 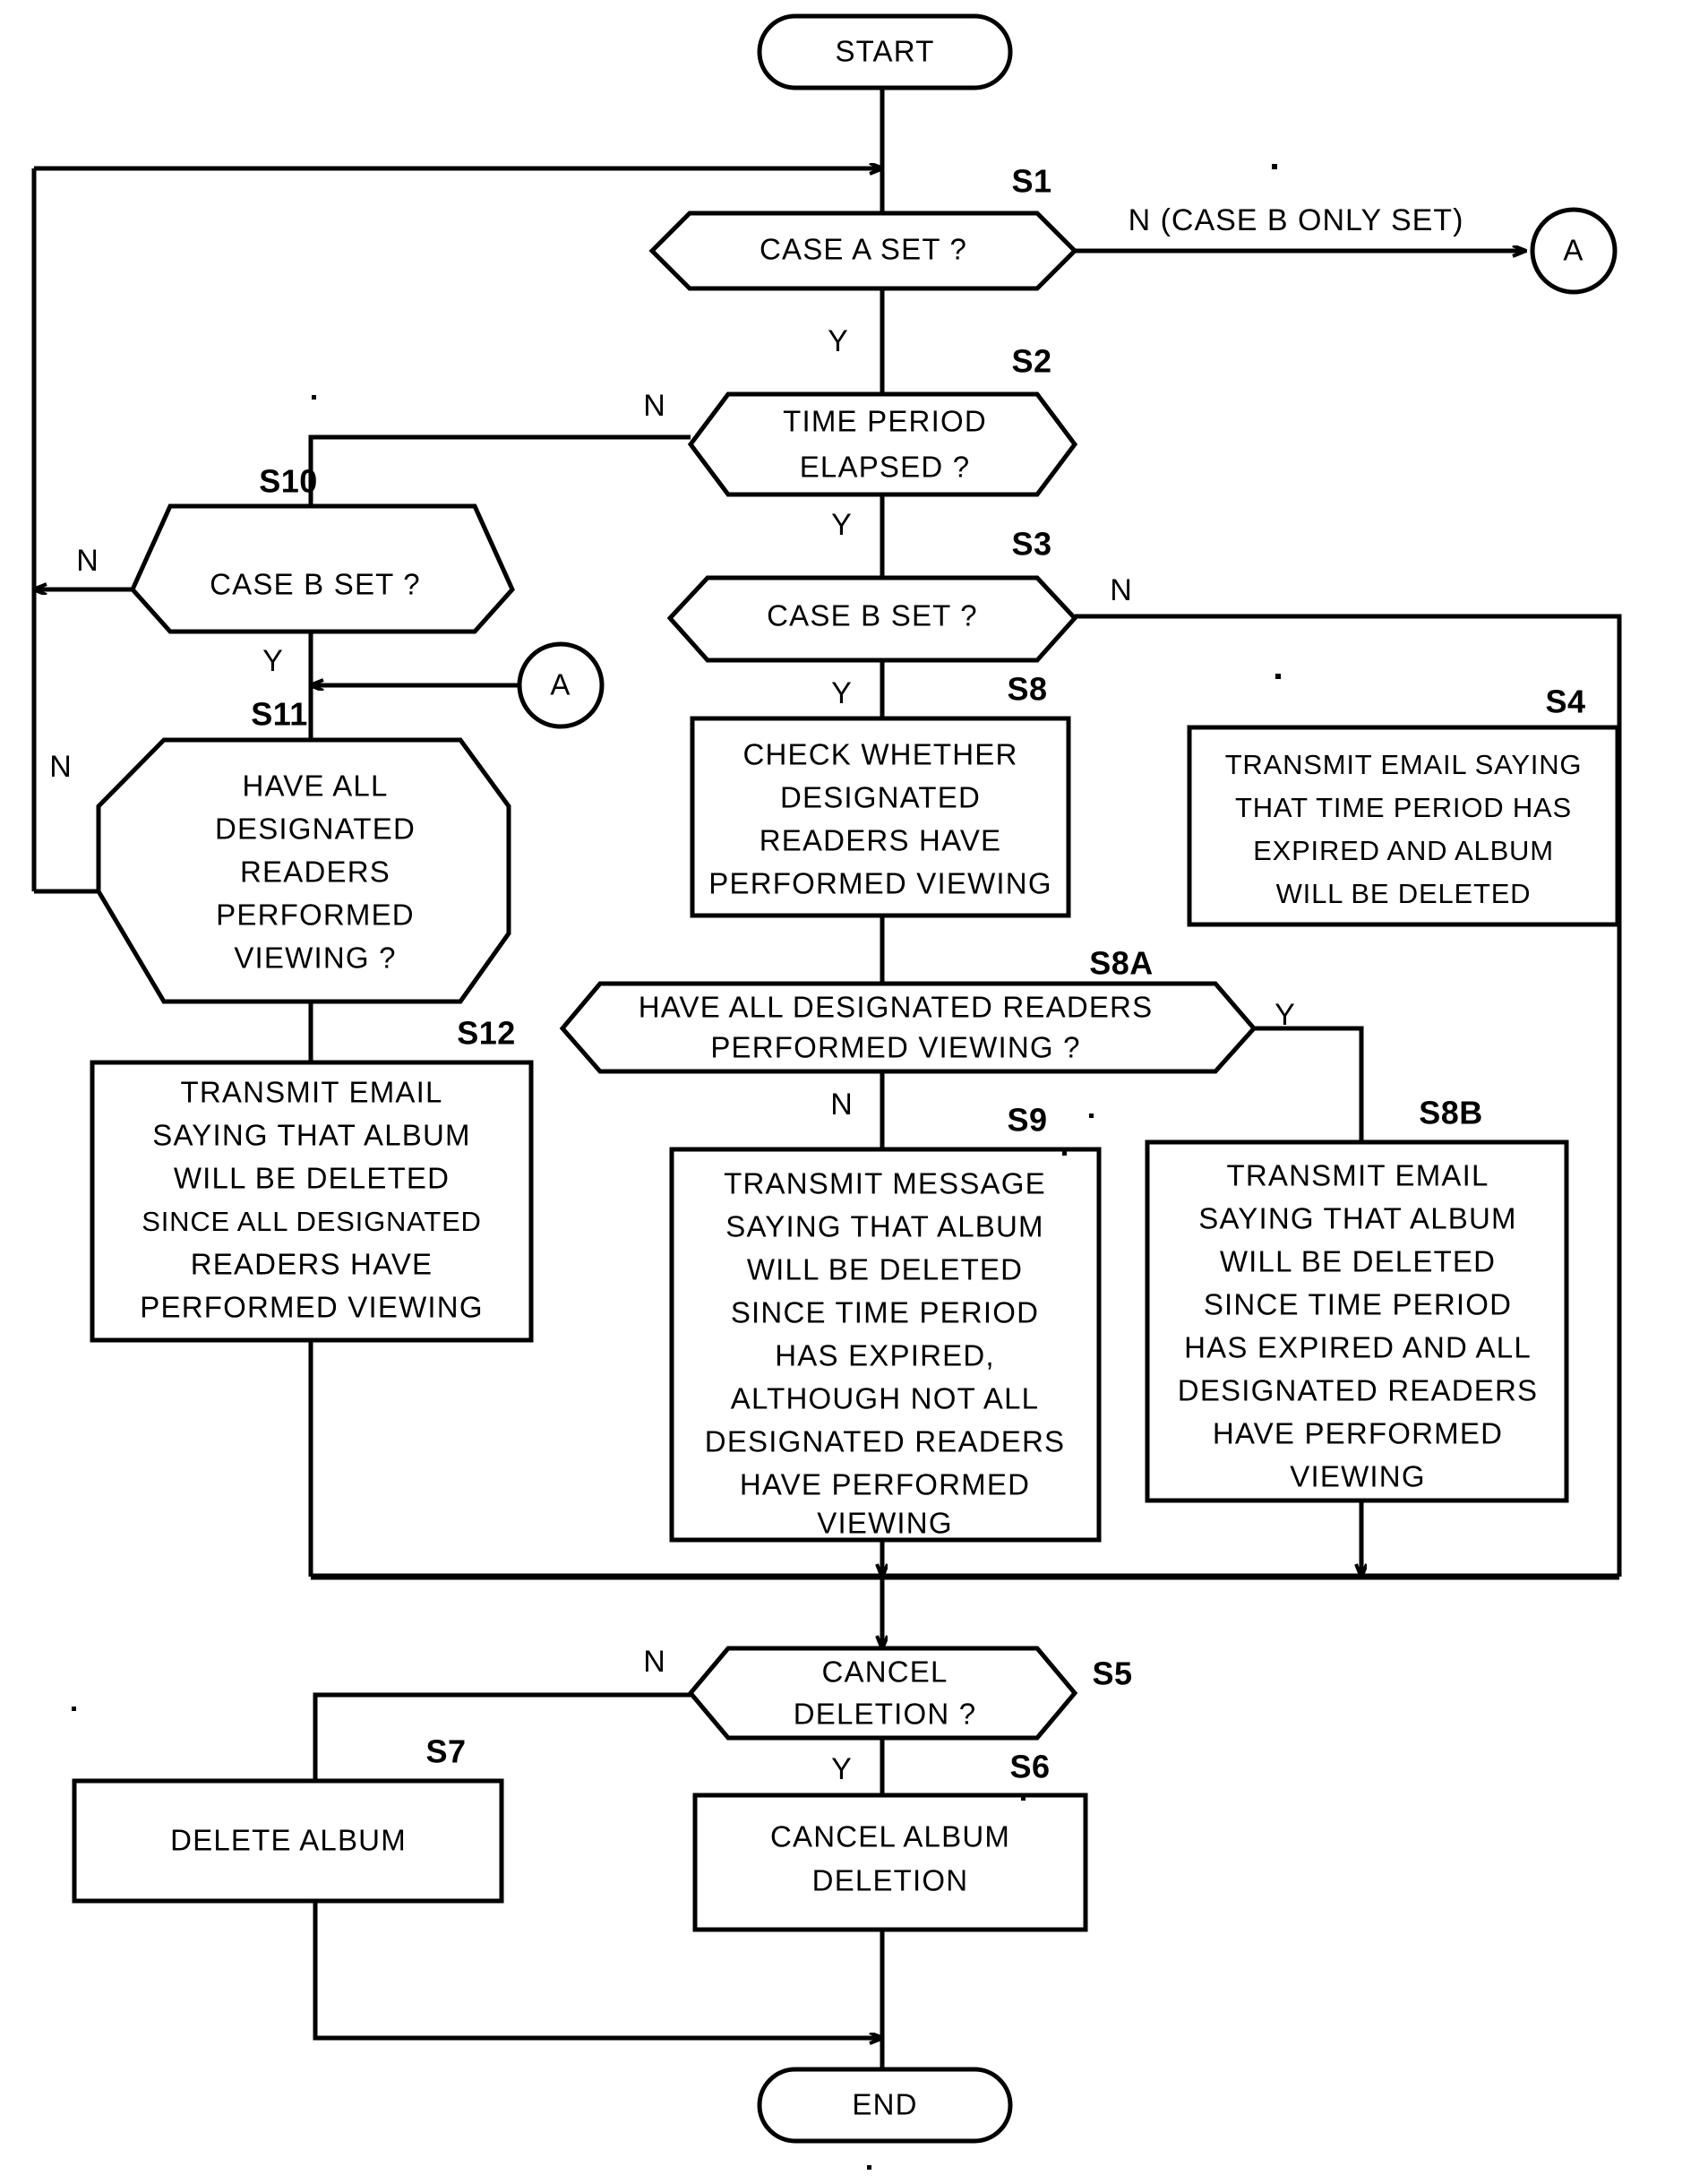 I want to click on connector-a-right-label: A, so click(x=1573, y=250).